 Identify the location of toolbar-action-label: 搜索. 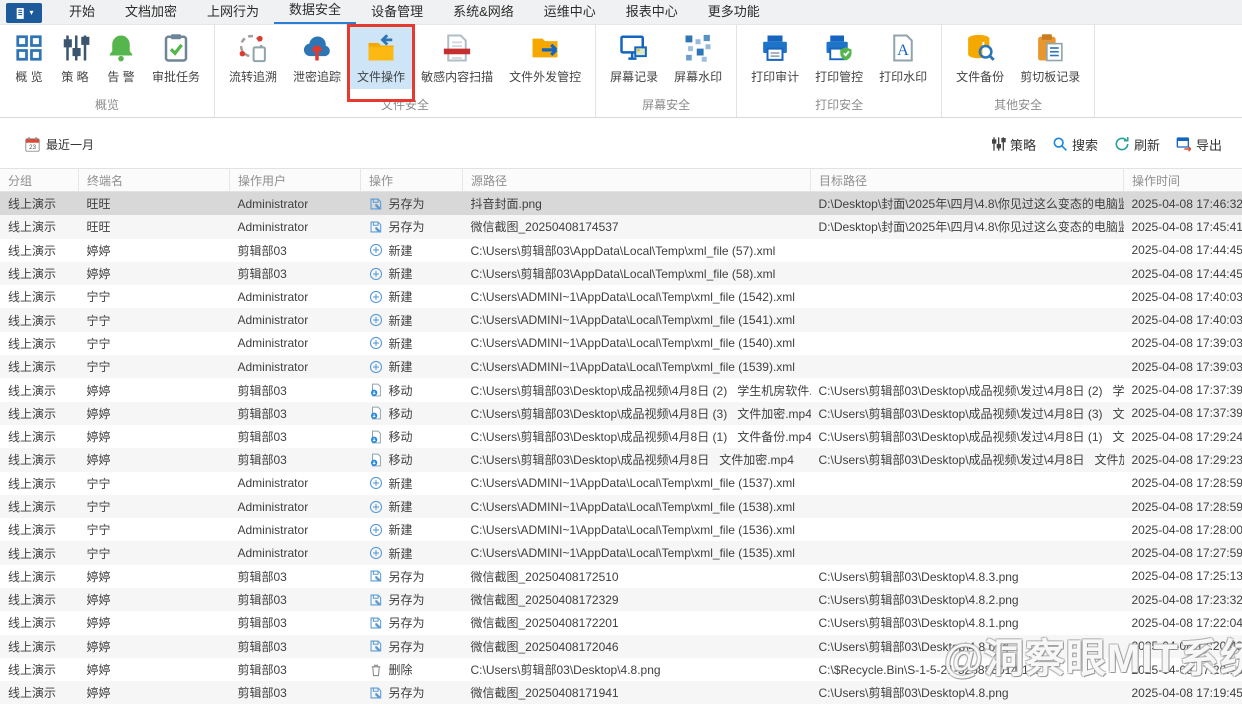
(1084, 145).